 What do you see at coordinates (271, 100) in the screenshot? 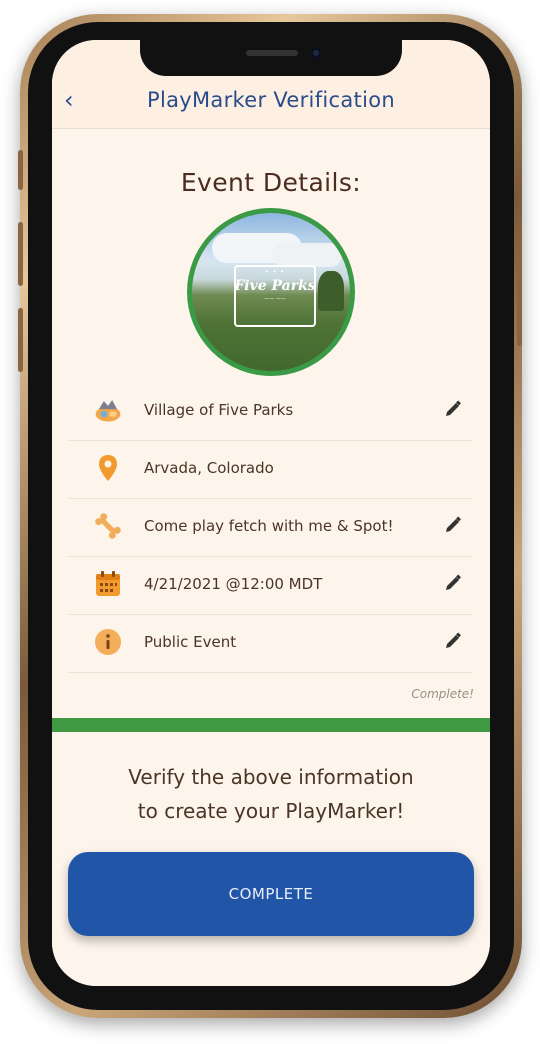
I see `page-title: PlayMarker Verification` at bounding box center [271, 100].